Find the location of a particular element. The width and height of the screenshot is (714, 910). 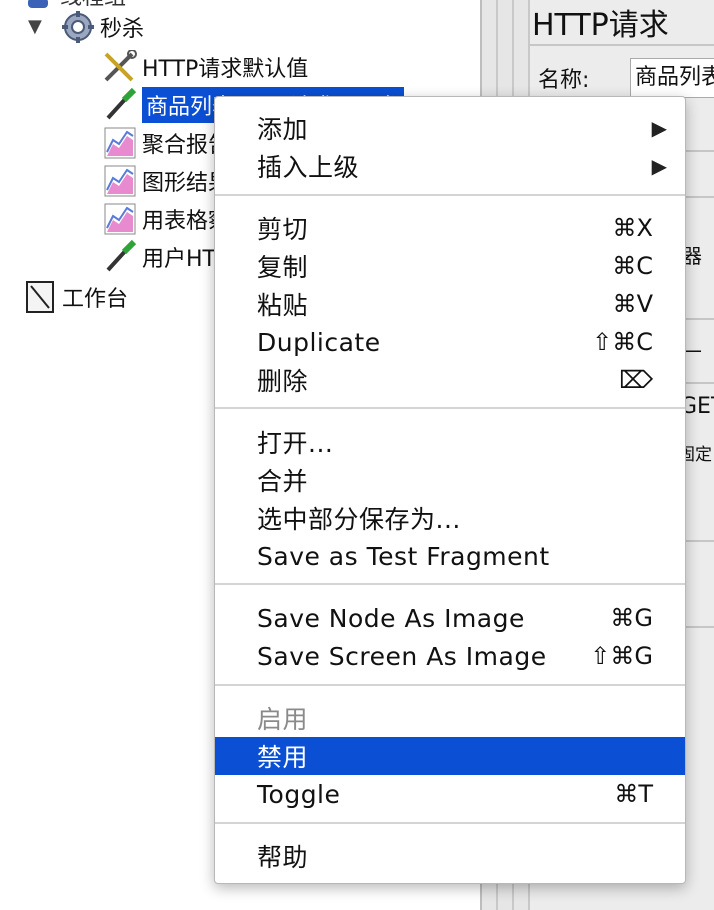

menu-item-toggle: Toggle ⌘T is located at coordinates (450, 794).